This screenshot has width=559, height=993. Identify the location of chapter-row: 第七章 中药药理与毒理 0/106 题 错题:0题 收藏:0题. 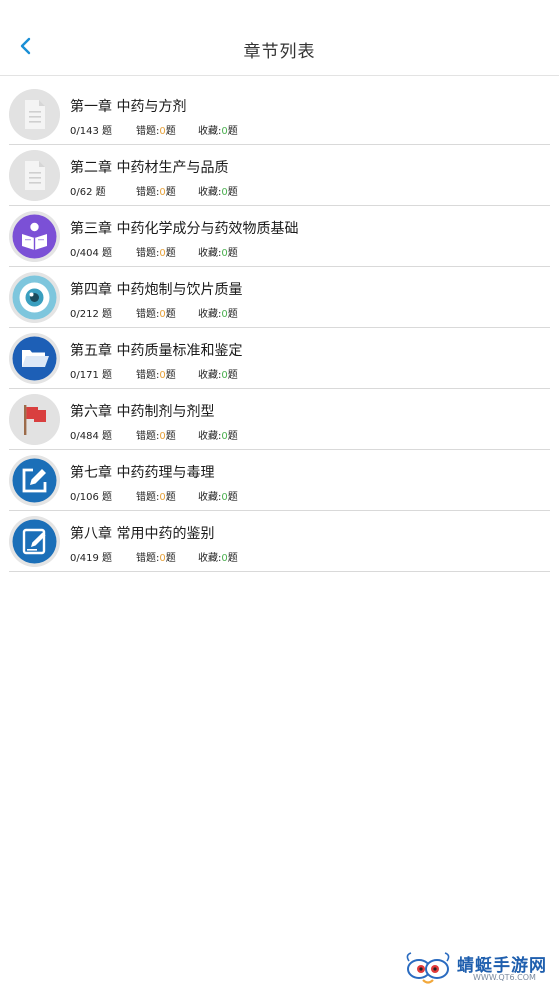
(279, 480).